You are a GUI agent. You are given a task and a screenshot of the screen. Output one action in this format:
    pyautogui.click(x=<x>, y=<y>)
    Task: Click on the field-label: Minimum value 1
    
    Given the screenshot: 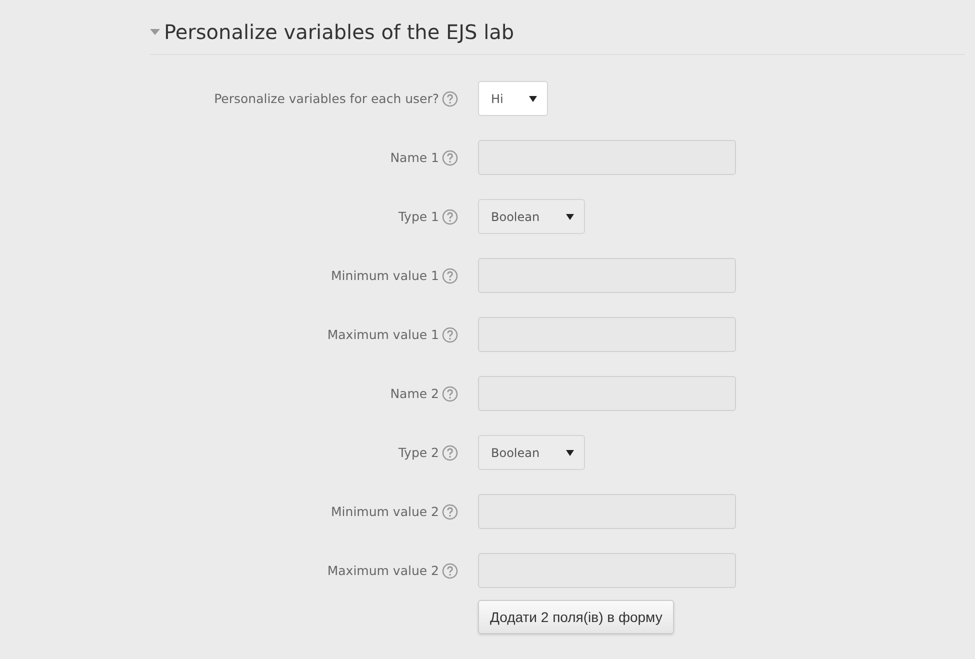 What is the action you would take?
    pyautogui.click(x=385, y=275)
    